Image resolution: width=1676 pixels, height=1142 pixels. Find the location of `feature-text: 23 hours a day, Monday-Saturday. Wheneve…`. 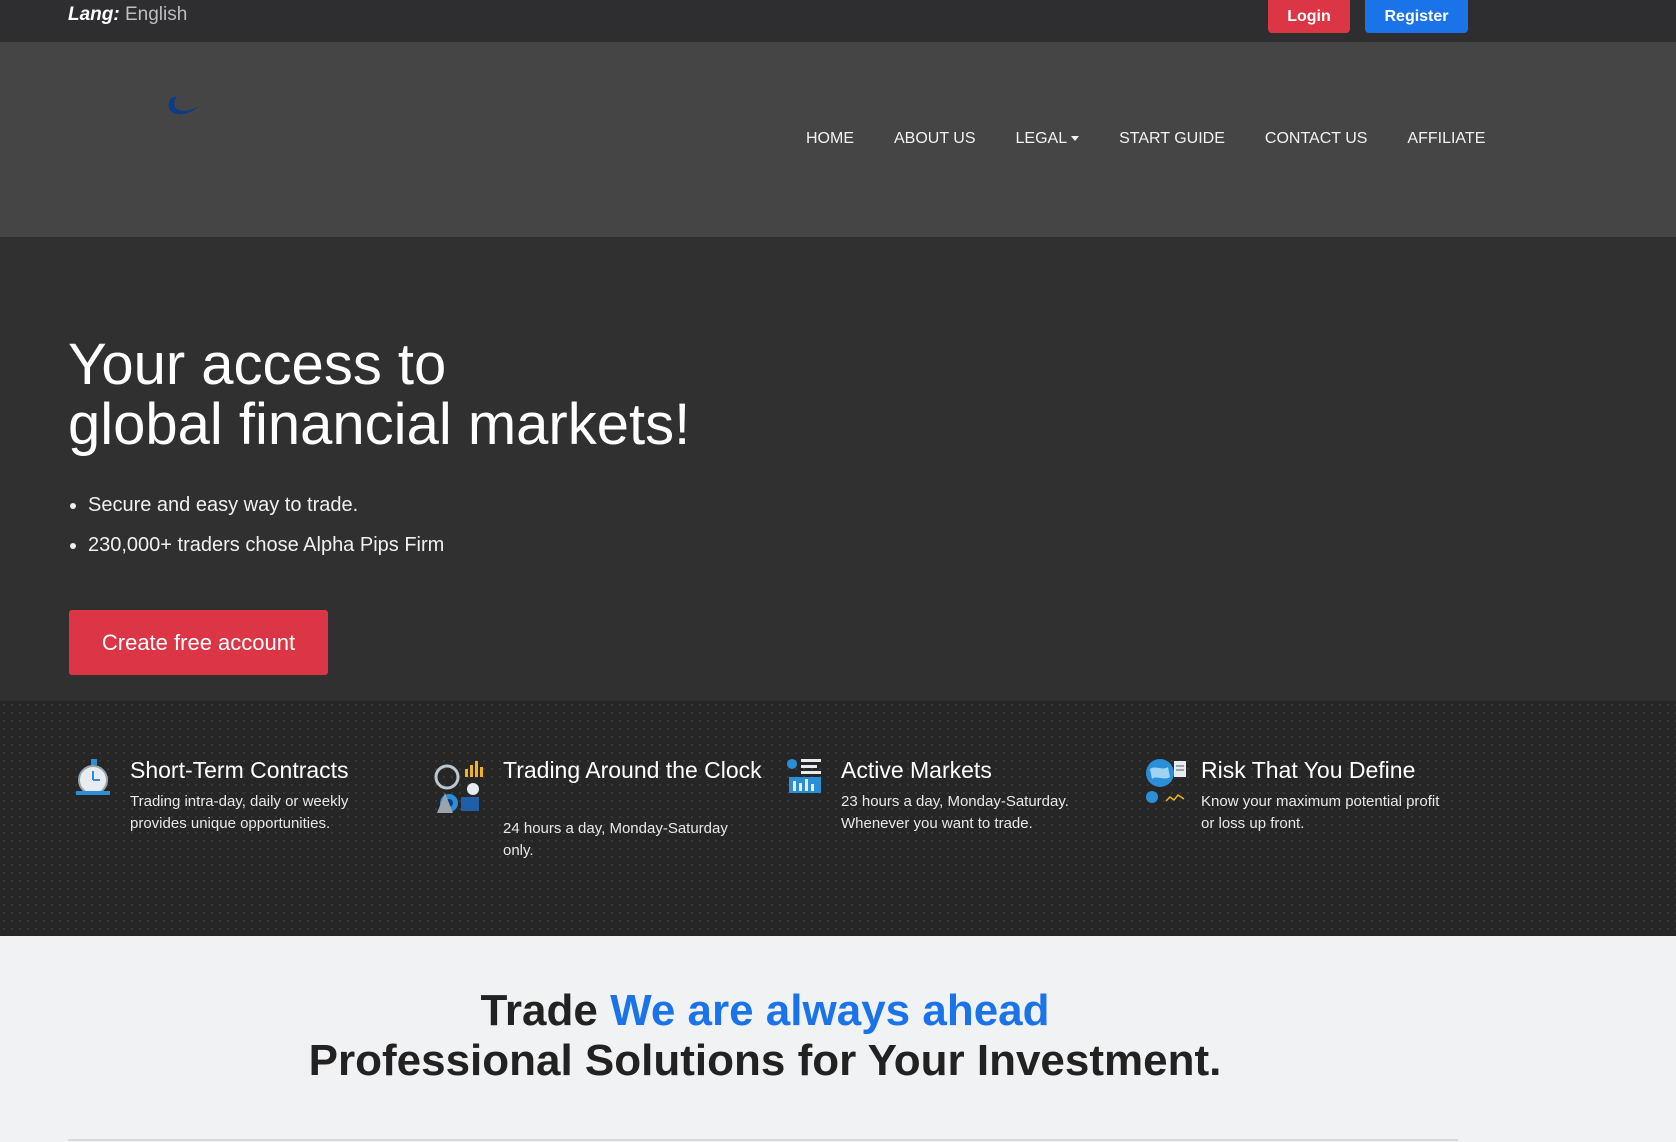

feature-text: 23 hours a day, Monday-Saturday. Wheneve… is located at coordinates (955, 812).